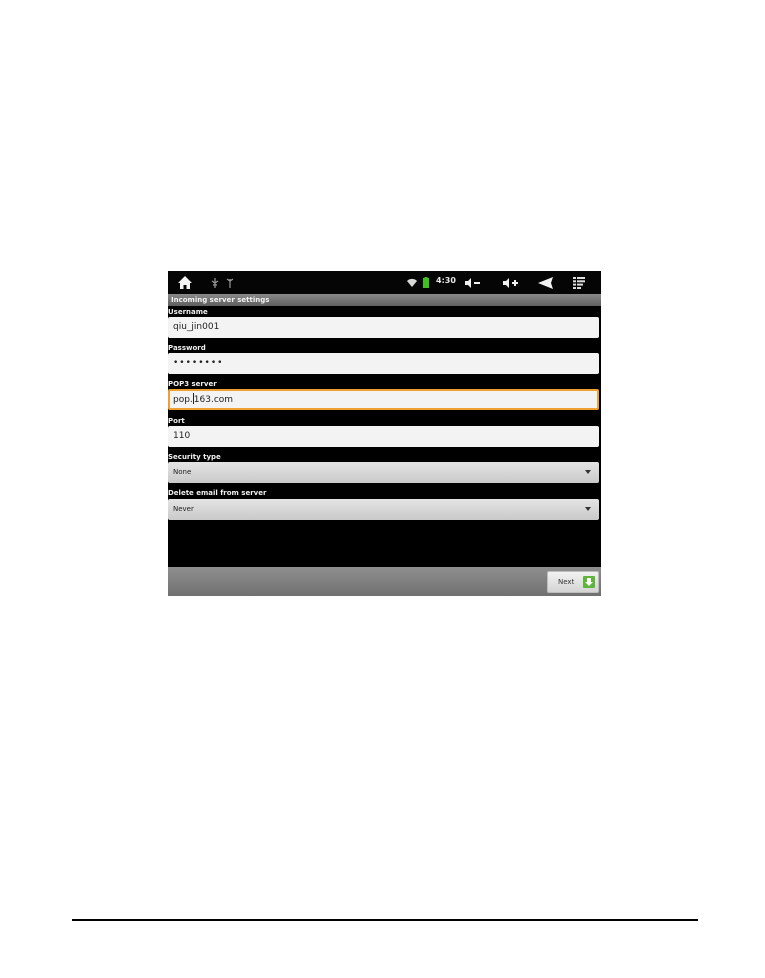 The width and height of the screenshot is (765, 978). What do you see at coordinates (511, 282) in the screenshot?
I see `volume-up-icon` at bounding box center [511, 282].